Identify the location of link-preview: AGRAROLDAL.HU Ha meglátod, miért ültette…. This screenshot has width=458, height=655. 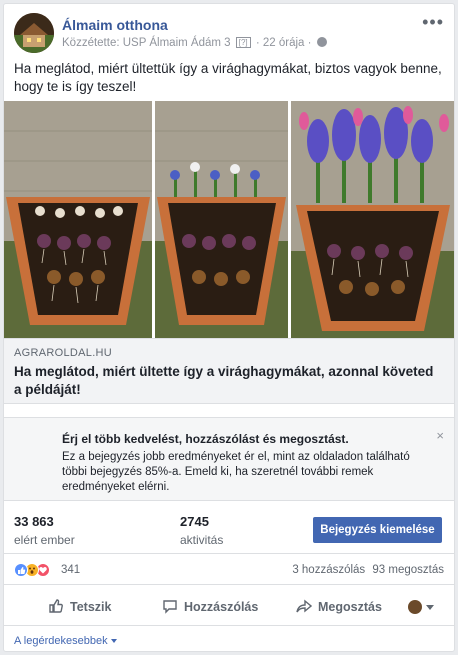
(229, 371).